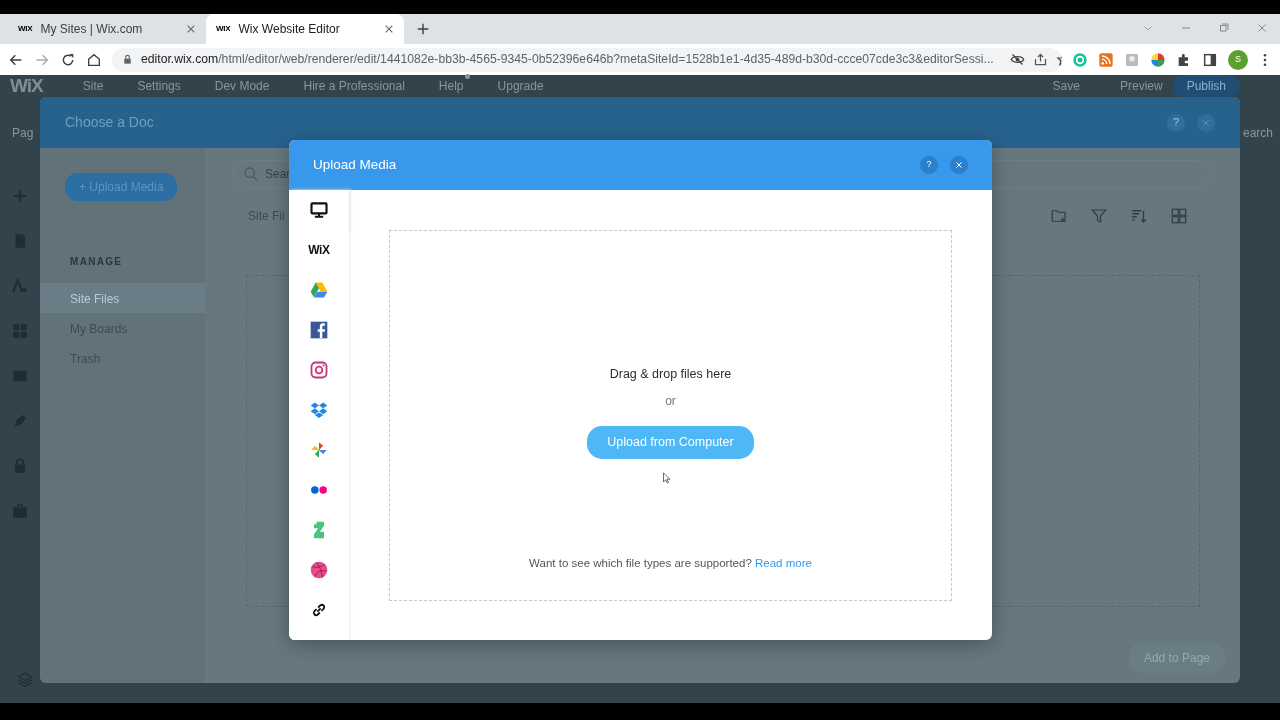 The image size is (1280, 720). What do you see at coordinates (520, 86) in the screenshot?
I see `menu-item: Upgrade` at bounding box center [520, 86].